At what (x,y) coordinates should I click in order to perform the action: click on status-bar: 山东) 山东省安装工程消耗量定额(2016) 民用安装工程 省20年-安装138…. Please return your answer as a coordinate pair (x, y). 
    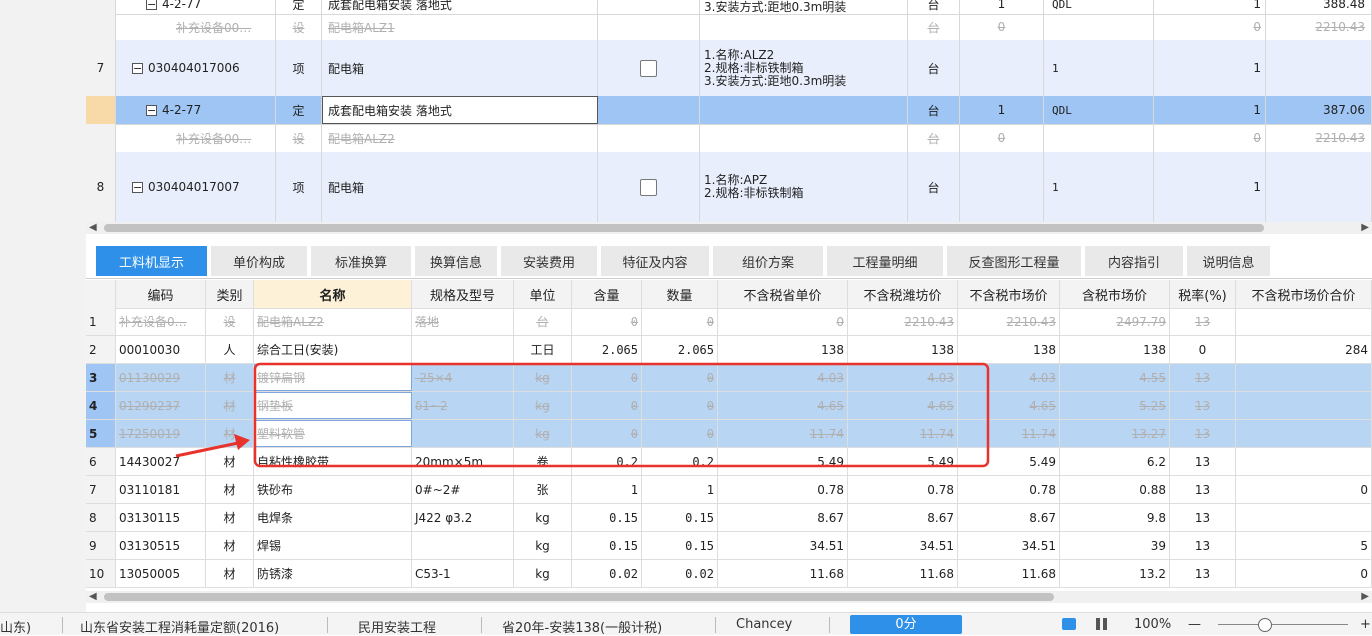
    Looking at the image, I should click on (686, 624).